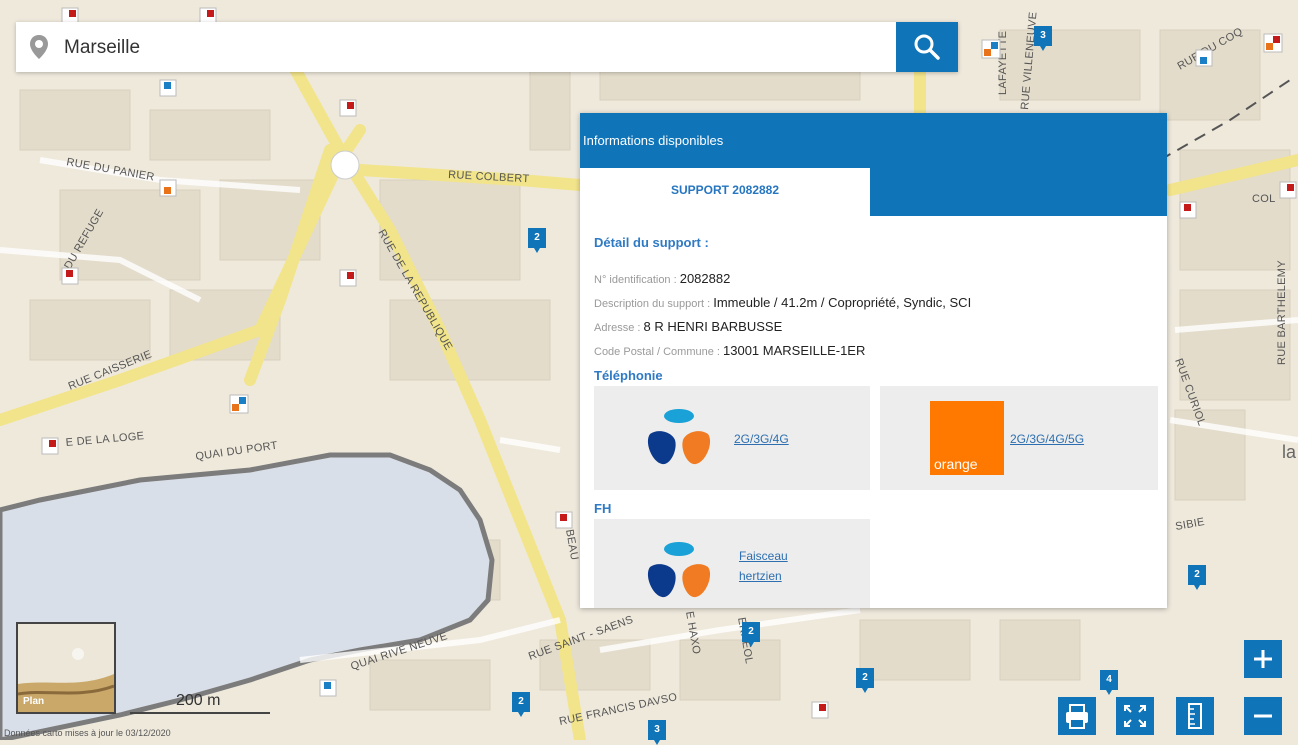 The height and width of the screenshot is (745, 1298). Describe the element at coordinates (628, 375) in the screenshot. I see `telephonie-title: Téléphonie` at that location.